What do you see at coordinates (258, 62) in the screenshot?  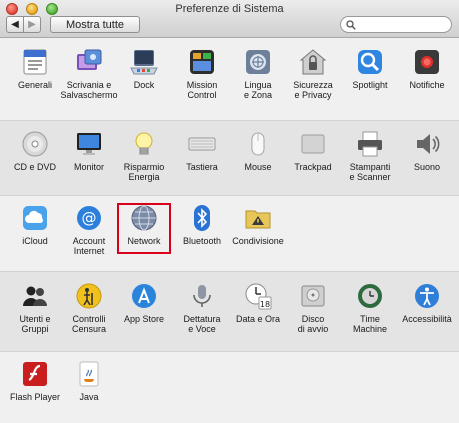 I see `flag-icon` at bounding box center [258, 62].